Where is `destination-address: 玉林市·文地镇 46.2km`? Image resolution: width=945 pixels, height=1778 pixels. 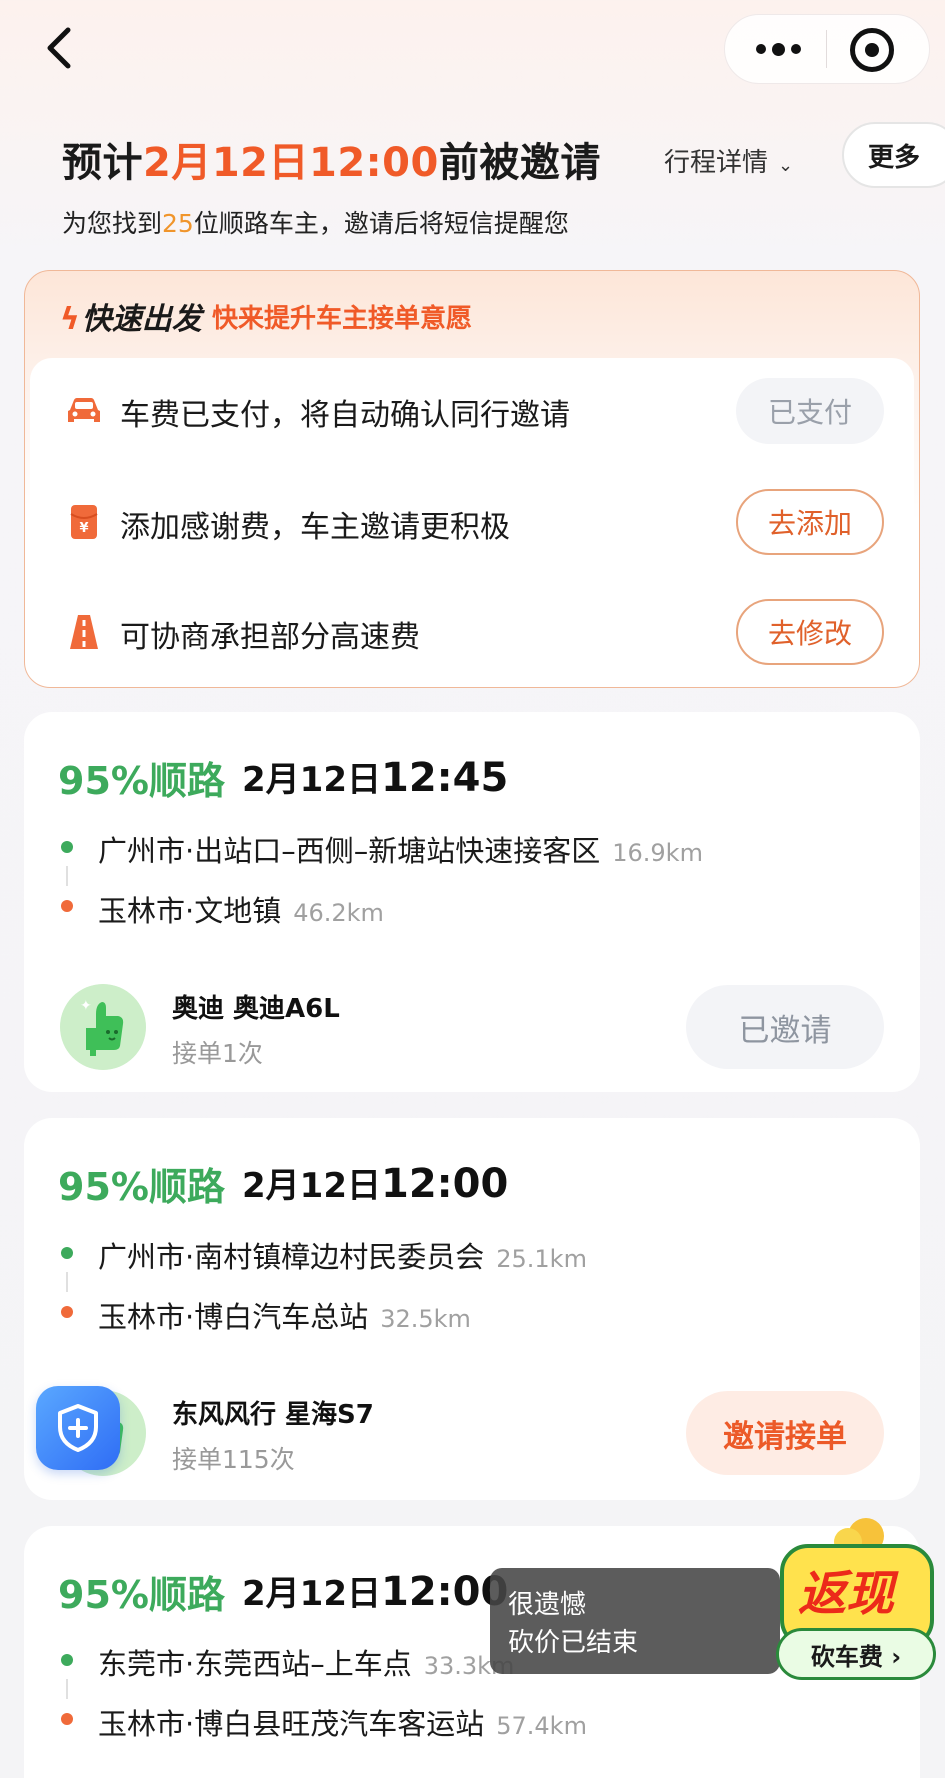 destination-address: 玉林市·文地镇 46.2km is located at coordinates (241, 909).